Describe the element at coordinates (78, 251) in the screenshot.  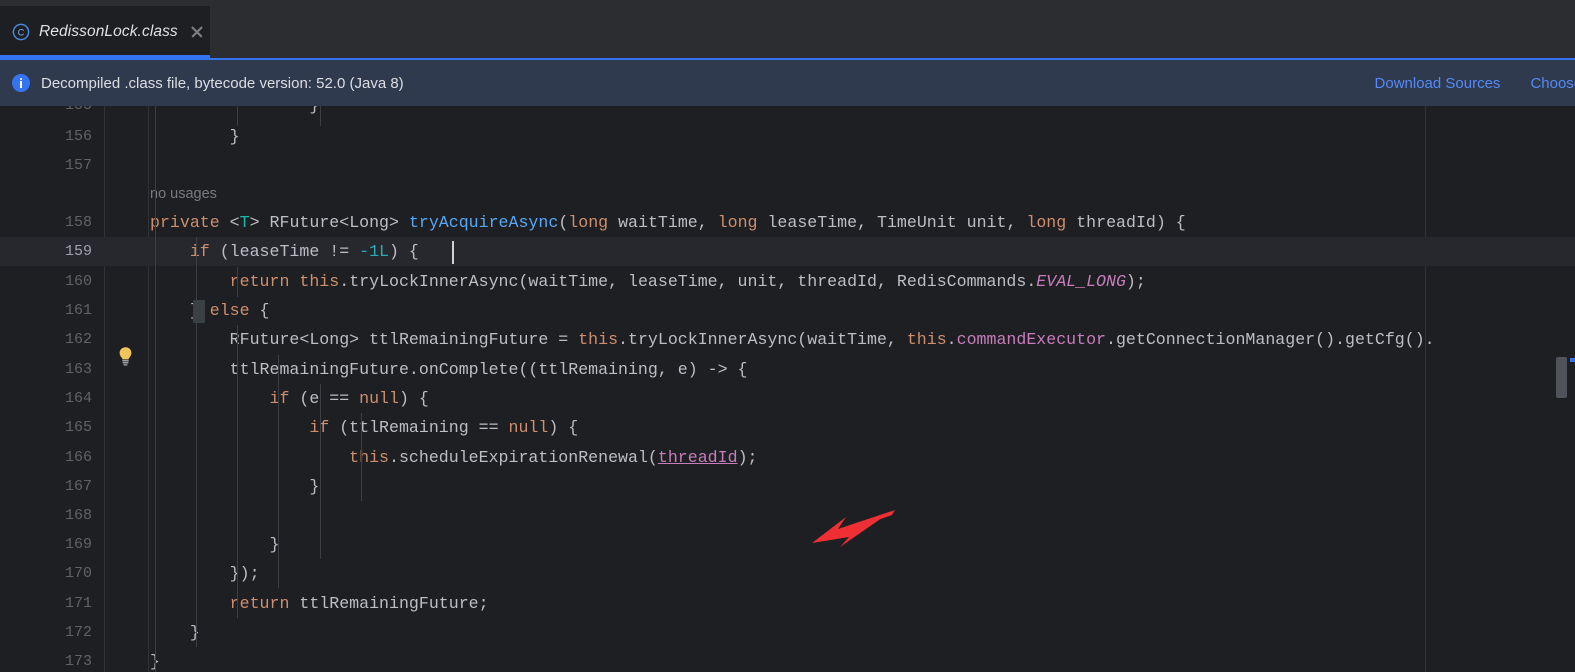
I see `line-number: 159` at that location.